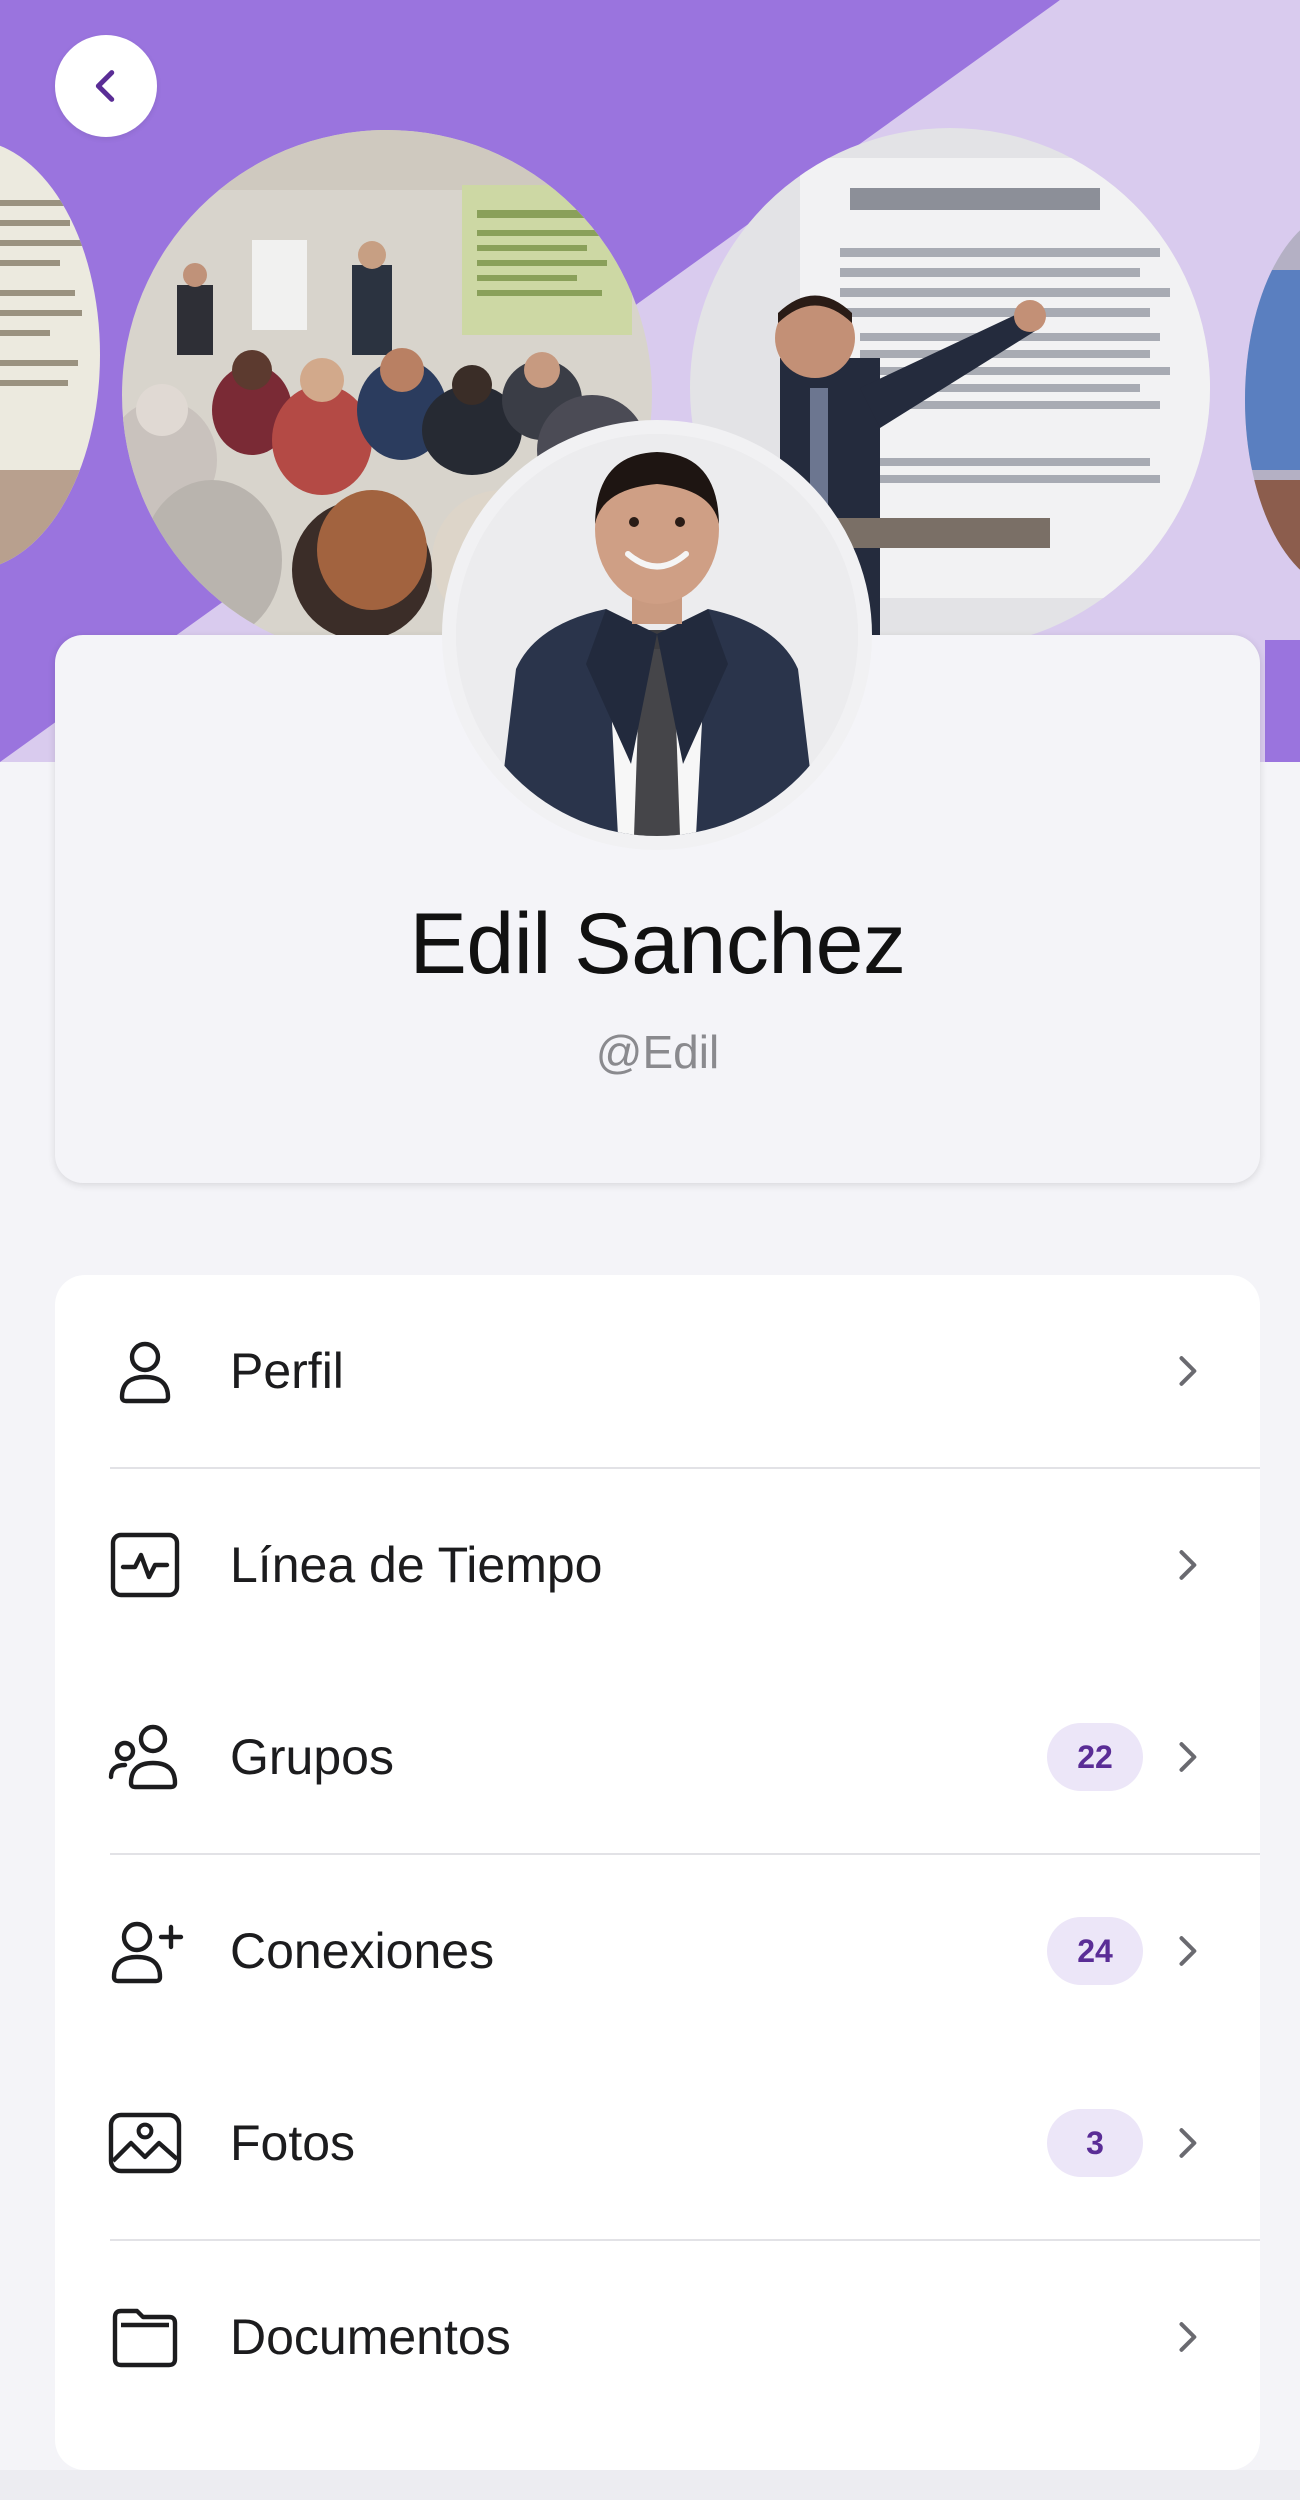  Describe the element at coordinates (145, 1951) in the screenshot. I see `user-plus-icon` at that location.